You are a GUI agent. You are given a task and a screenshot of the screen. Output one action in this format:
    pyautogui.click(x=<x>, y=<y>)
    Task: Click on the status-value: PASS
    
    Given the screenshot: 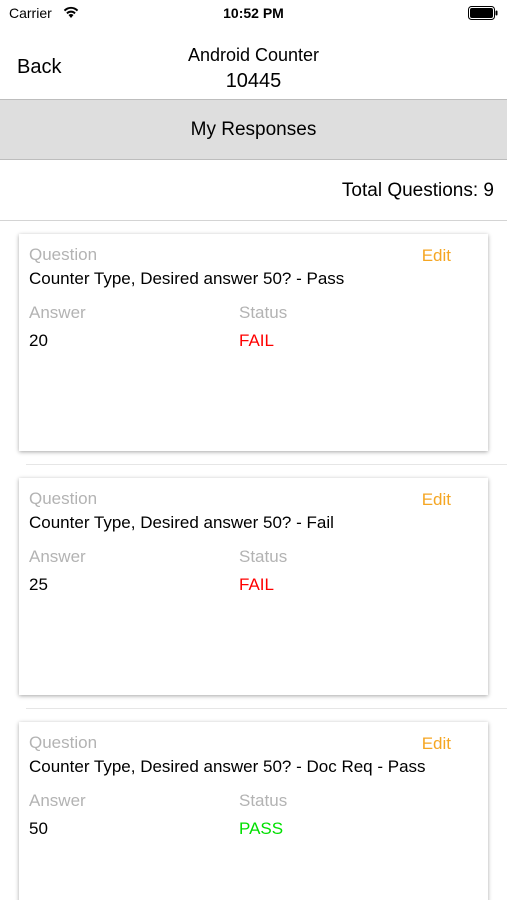 What is the action you would take?
    pyautogui.click(x=261, y=828)
    